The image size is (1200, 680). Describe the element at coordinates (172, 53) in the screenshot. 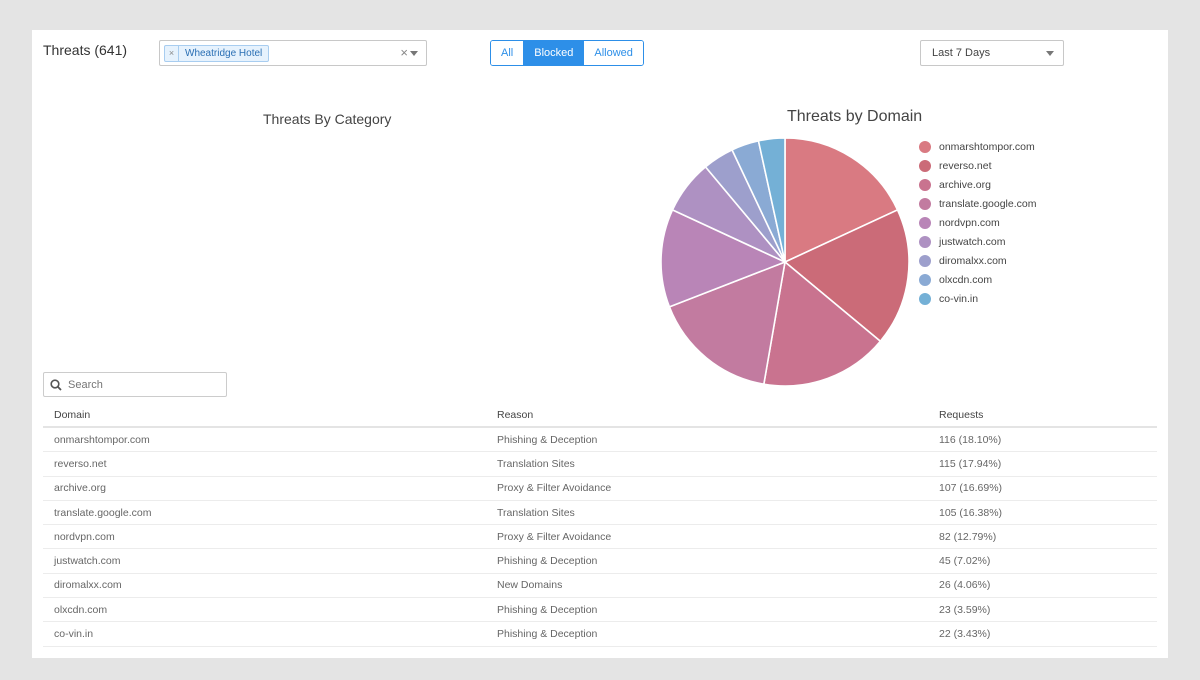

I see `tag-remove-icon: ×` at that location.